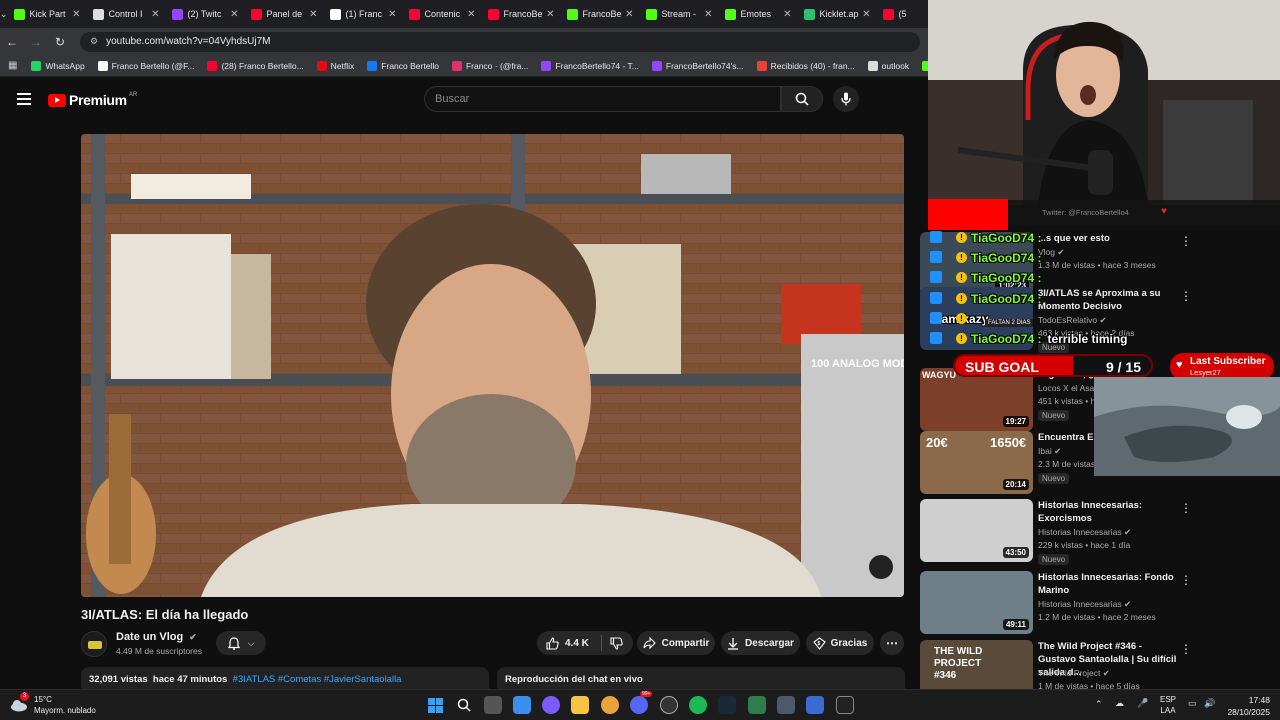 This screenshot has height=720, width=1280. Describe the element at coordinates (126, 14) in the screenshot. I see `browser-tab: Control I ✕` at that location.